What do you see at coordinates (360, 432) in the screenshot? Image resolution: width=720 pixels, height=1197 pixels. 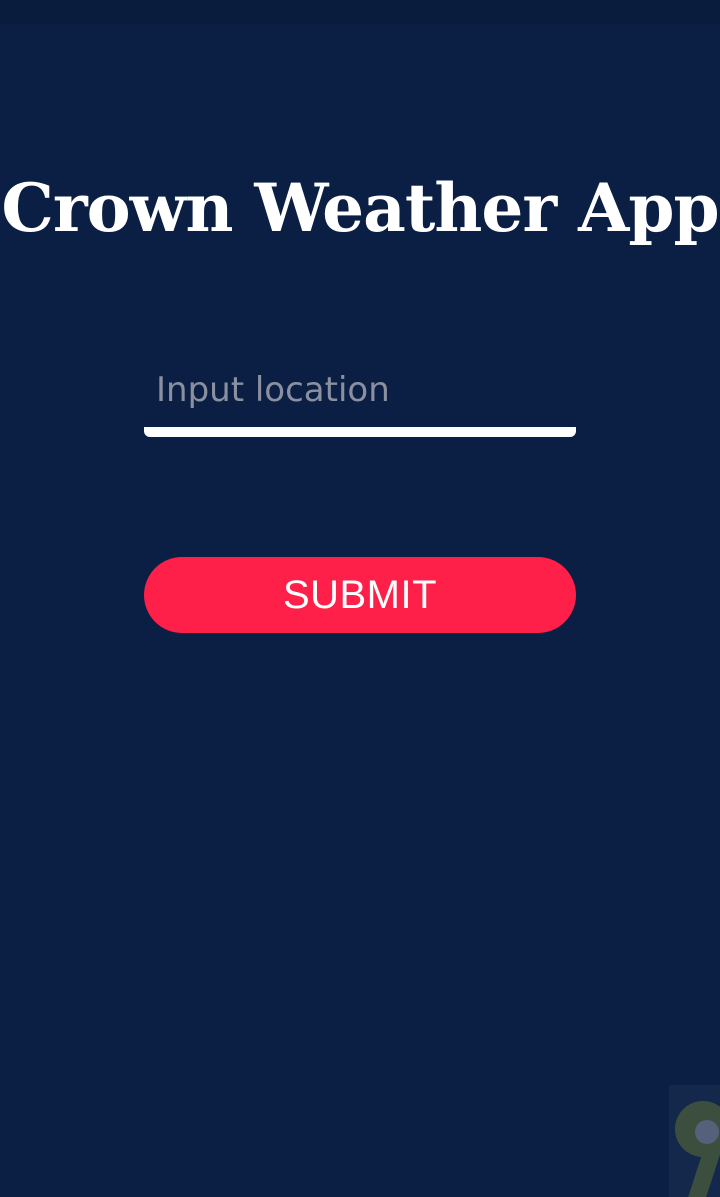 I see `input-underline` at bounding box center [360, 432].